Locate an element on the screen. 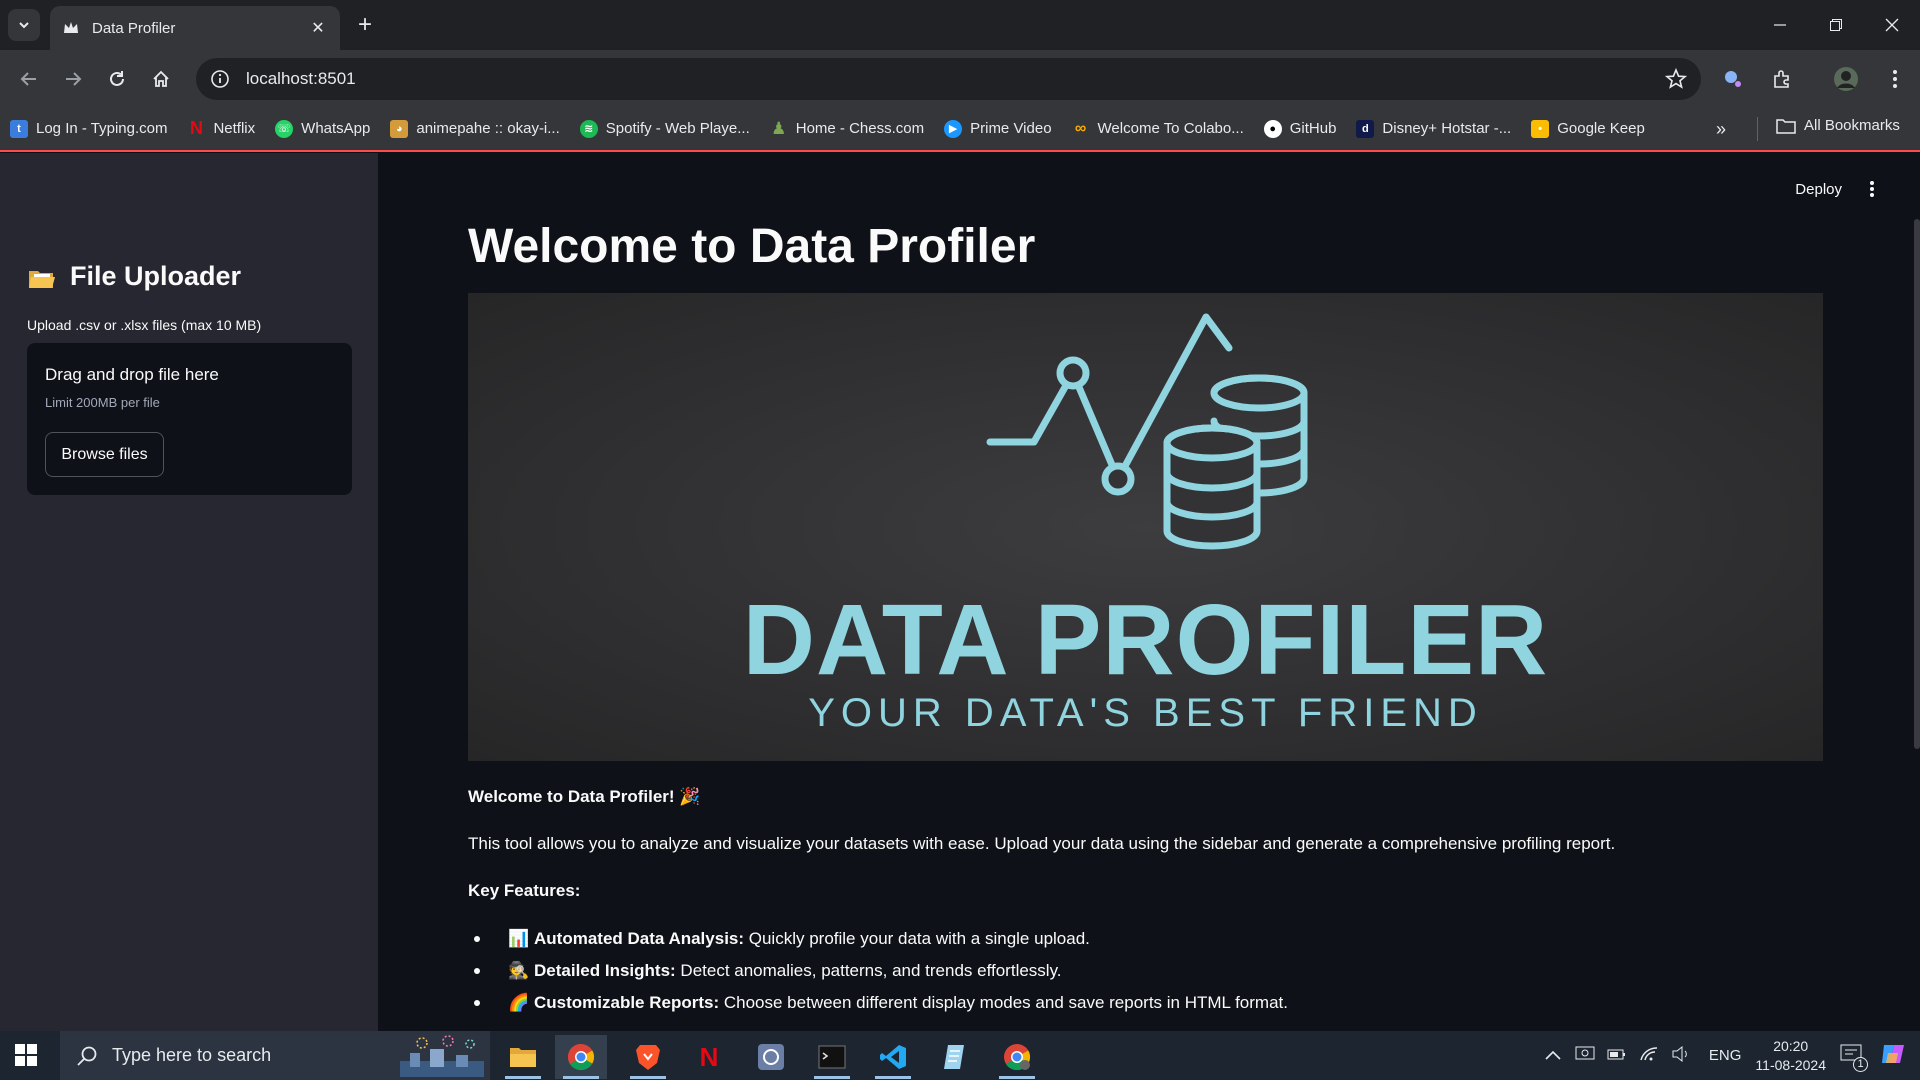 The width and height of the screenshot is (1920, 1080). dropzone-limit: Limit 200MB per file is located at coordinates (102, 402).